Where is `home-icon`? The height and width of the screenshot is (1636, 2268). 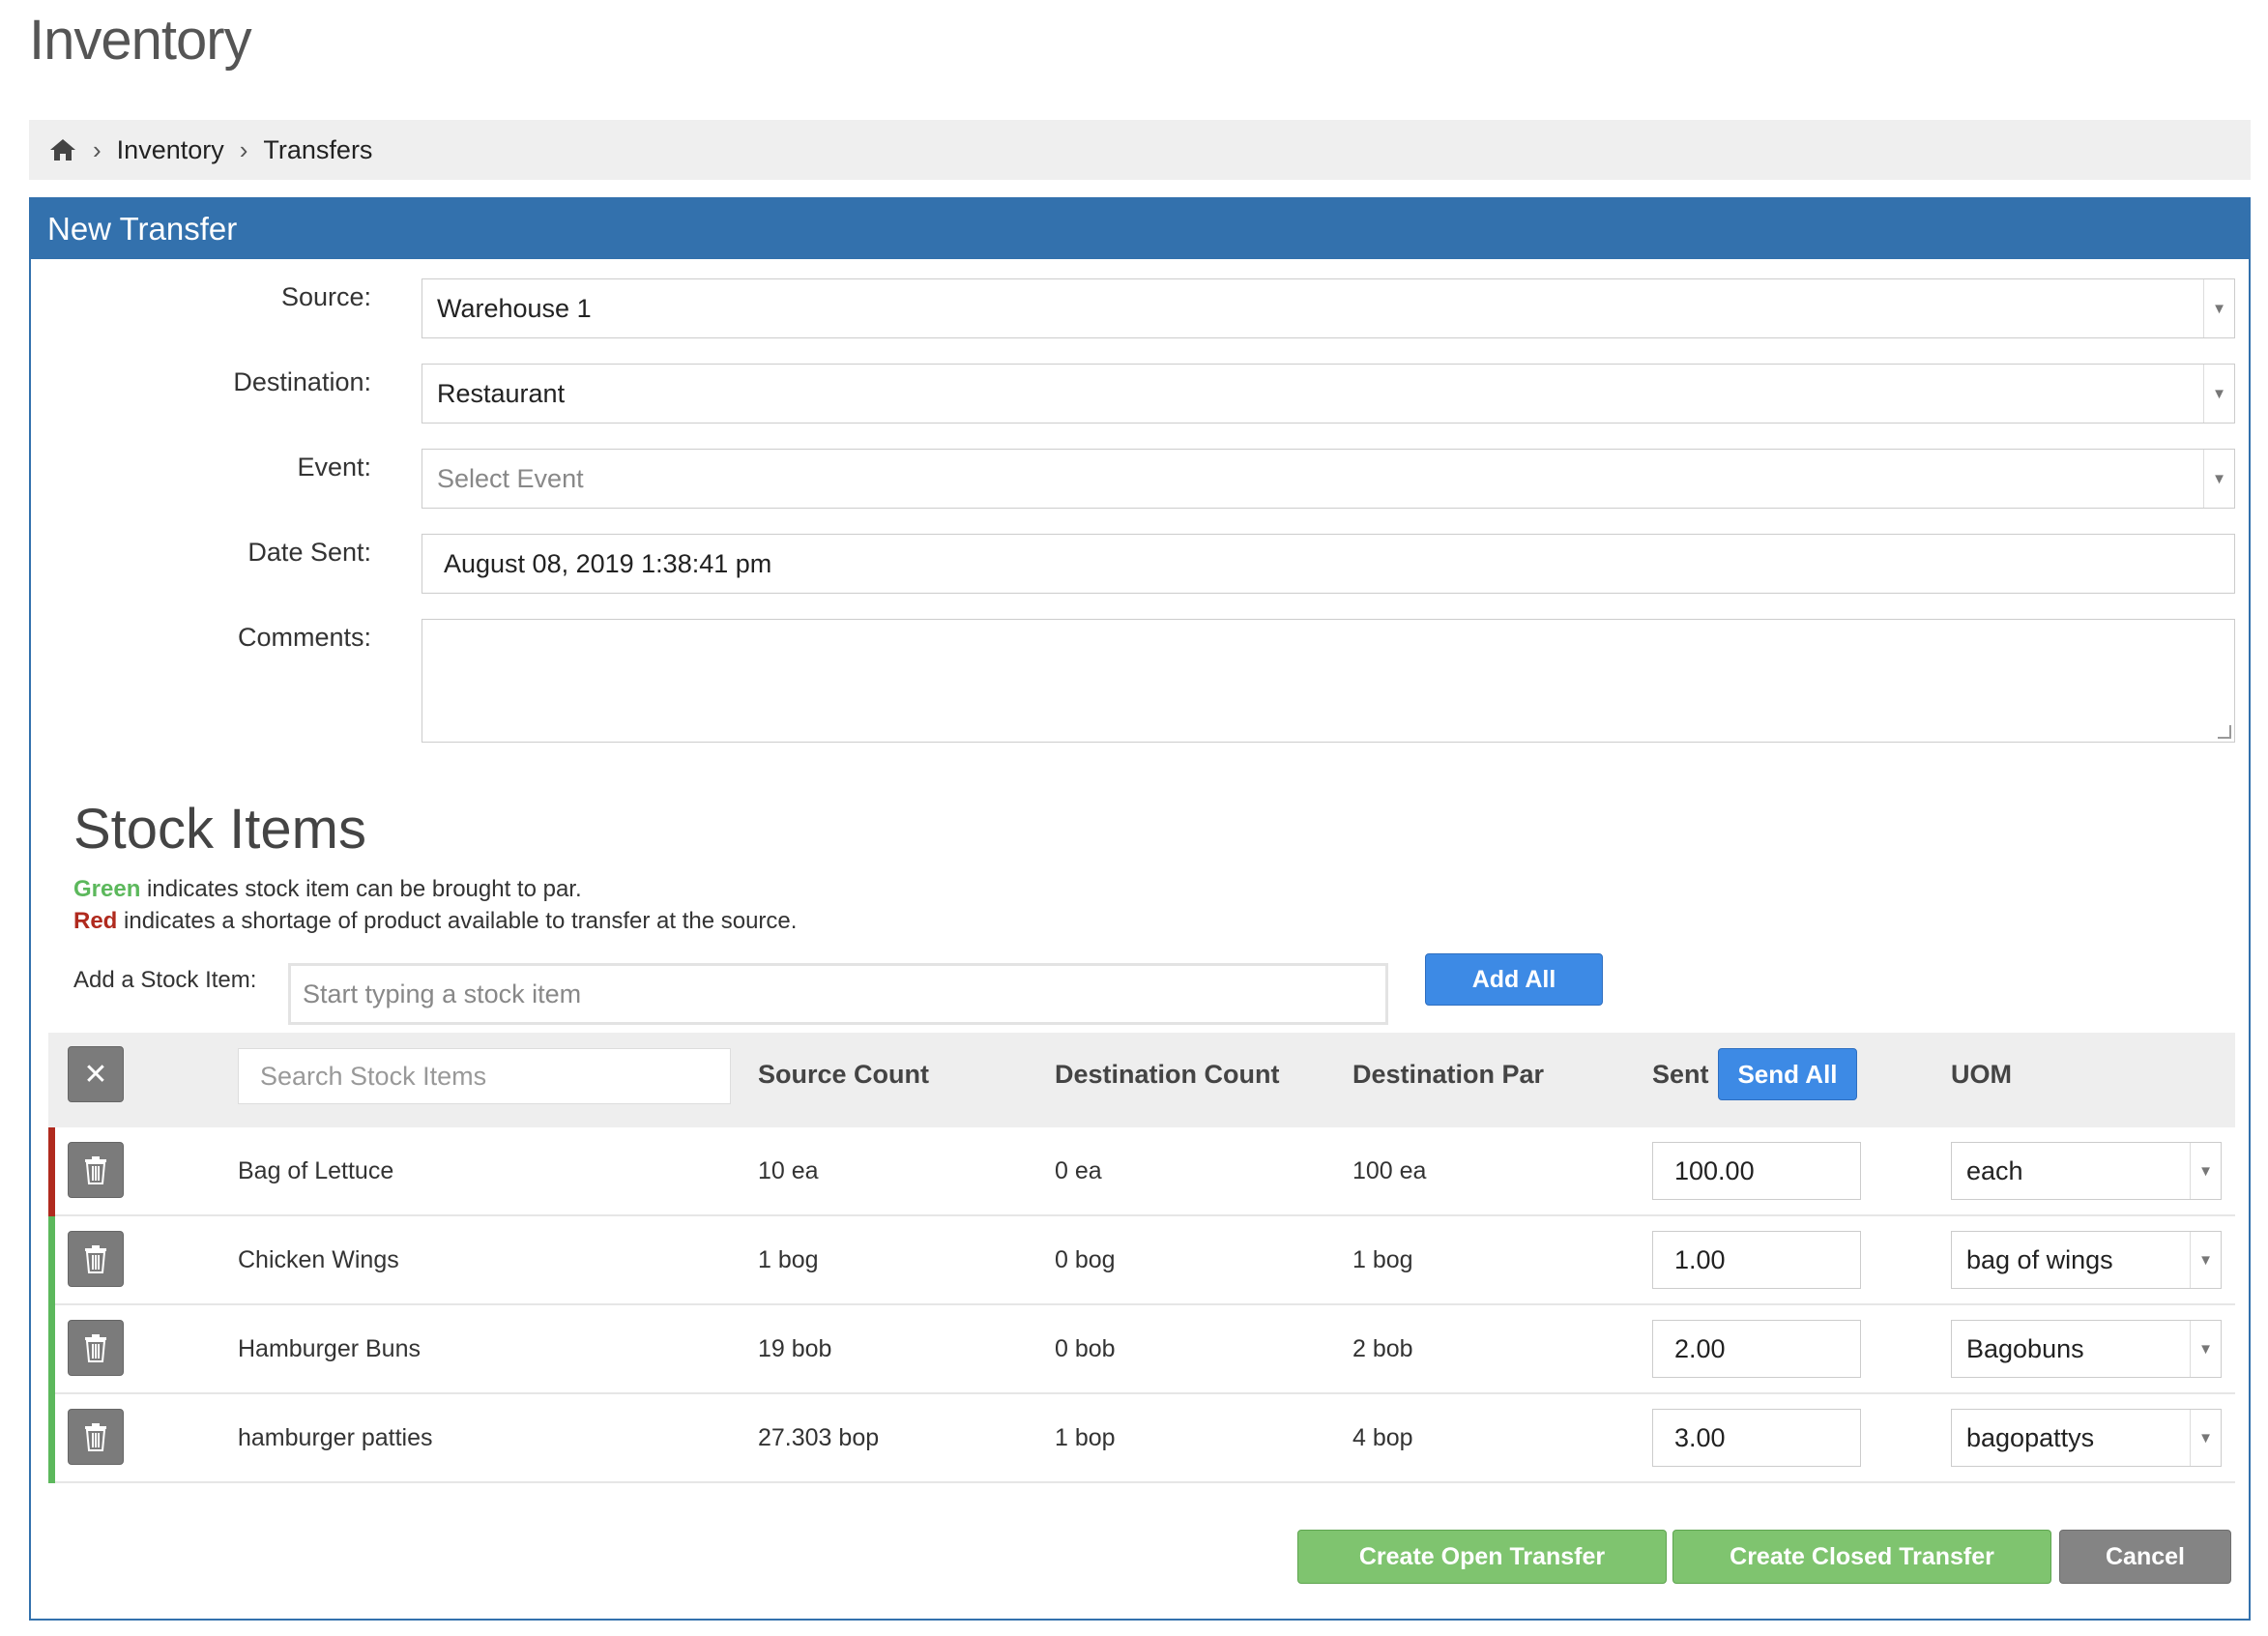
home-icon is located at coordinates (62, 149).